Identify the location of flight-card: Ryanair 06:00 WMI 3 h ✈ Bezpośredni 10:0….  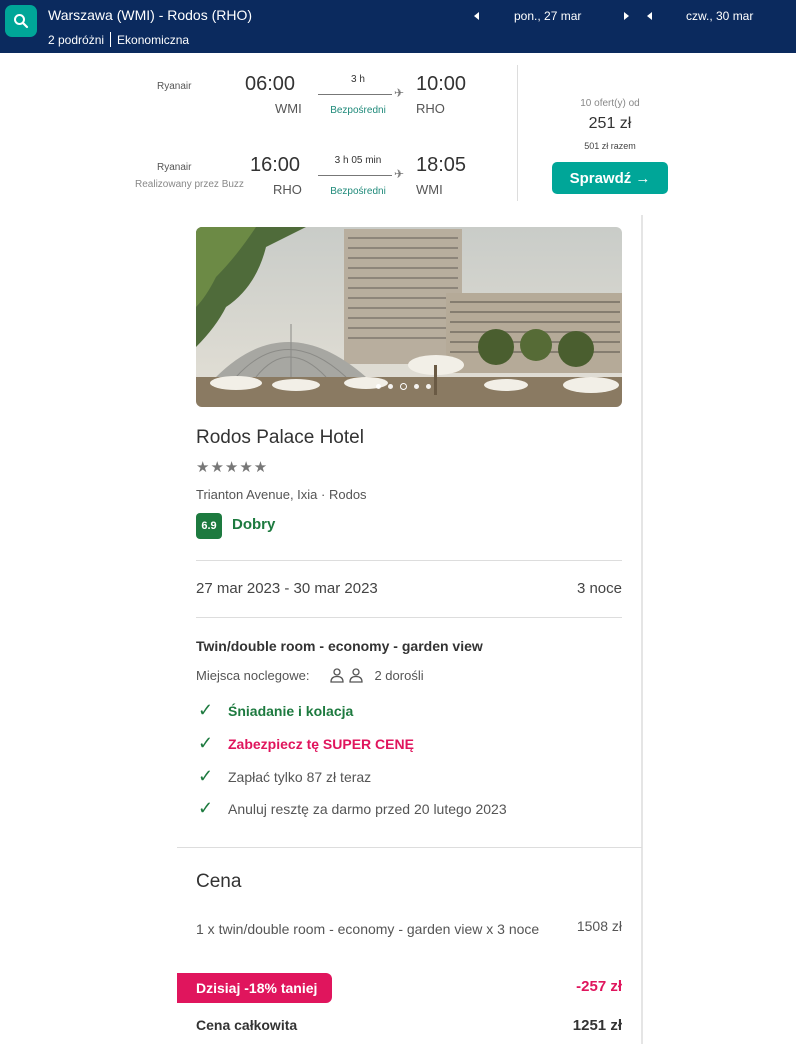
(398, 130).